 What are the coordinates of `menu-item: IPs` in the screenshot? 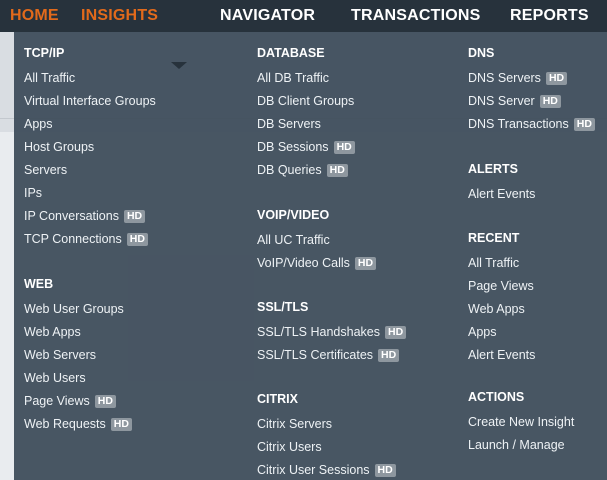 It's located at (33, 193).